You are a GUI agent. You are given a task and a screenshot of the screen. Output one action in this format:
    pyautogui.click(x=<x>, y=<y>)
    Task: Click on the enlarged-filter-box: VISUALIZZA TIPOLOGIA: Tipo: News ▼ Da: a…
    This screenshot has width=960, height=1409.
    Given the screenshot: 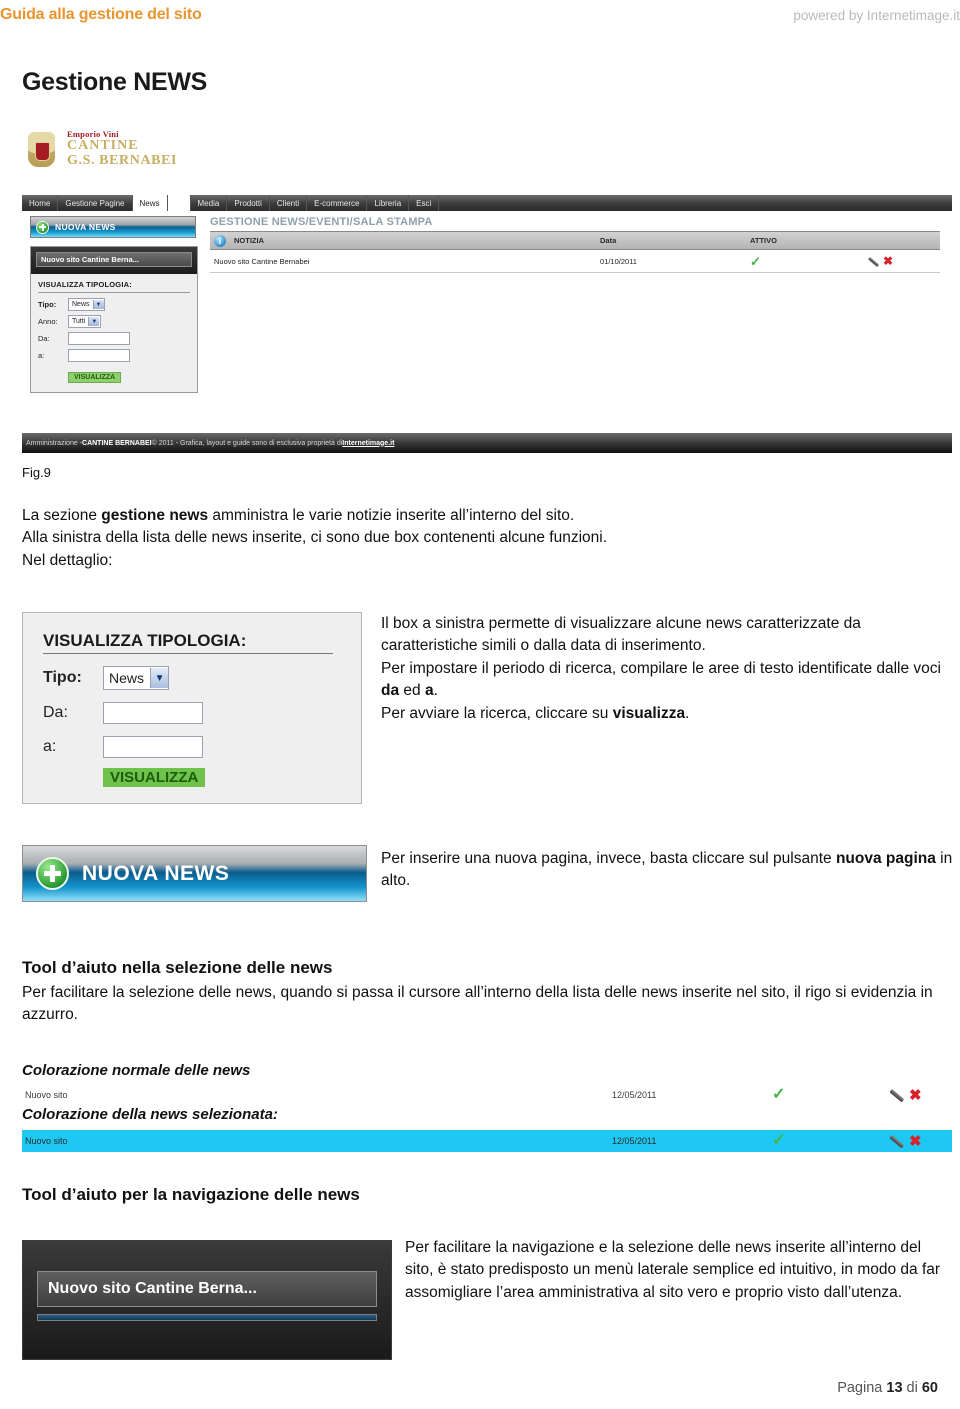 What is the action you would take?
    pyautogui.click(x=192, y=708)
    